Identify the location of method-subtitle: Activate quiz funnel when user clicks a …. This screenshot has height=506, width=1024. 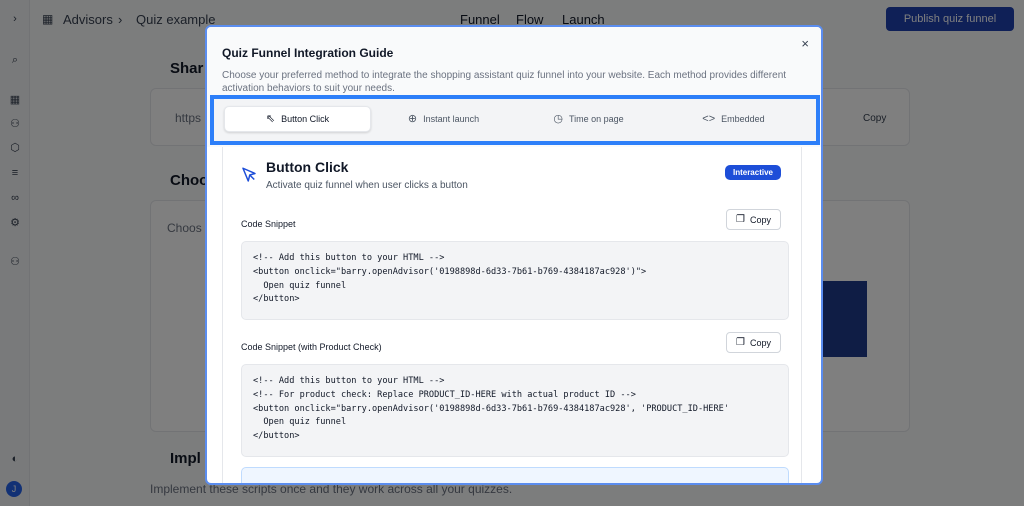
(367, 185).